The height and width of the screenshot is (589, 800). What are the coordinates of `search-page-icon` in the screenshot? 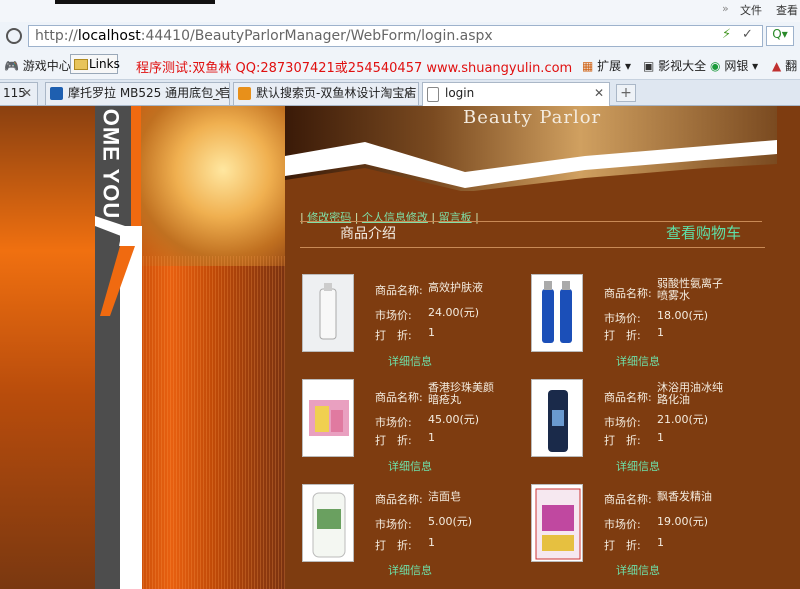 It's located at (244, 93).